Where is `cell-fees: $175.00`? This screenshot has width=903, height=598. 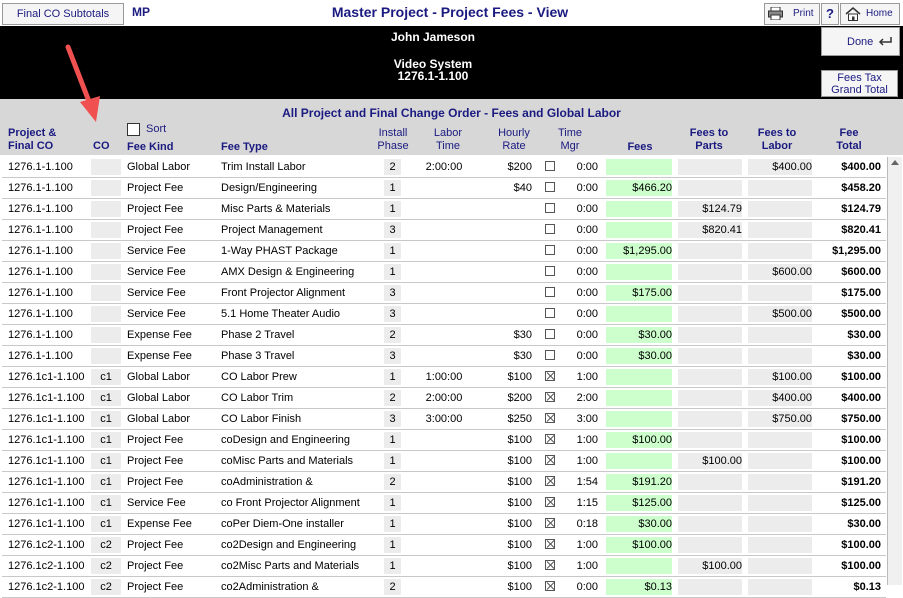 cell-fees: $175.00 is located at coordinates (639, 293).